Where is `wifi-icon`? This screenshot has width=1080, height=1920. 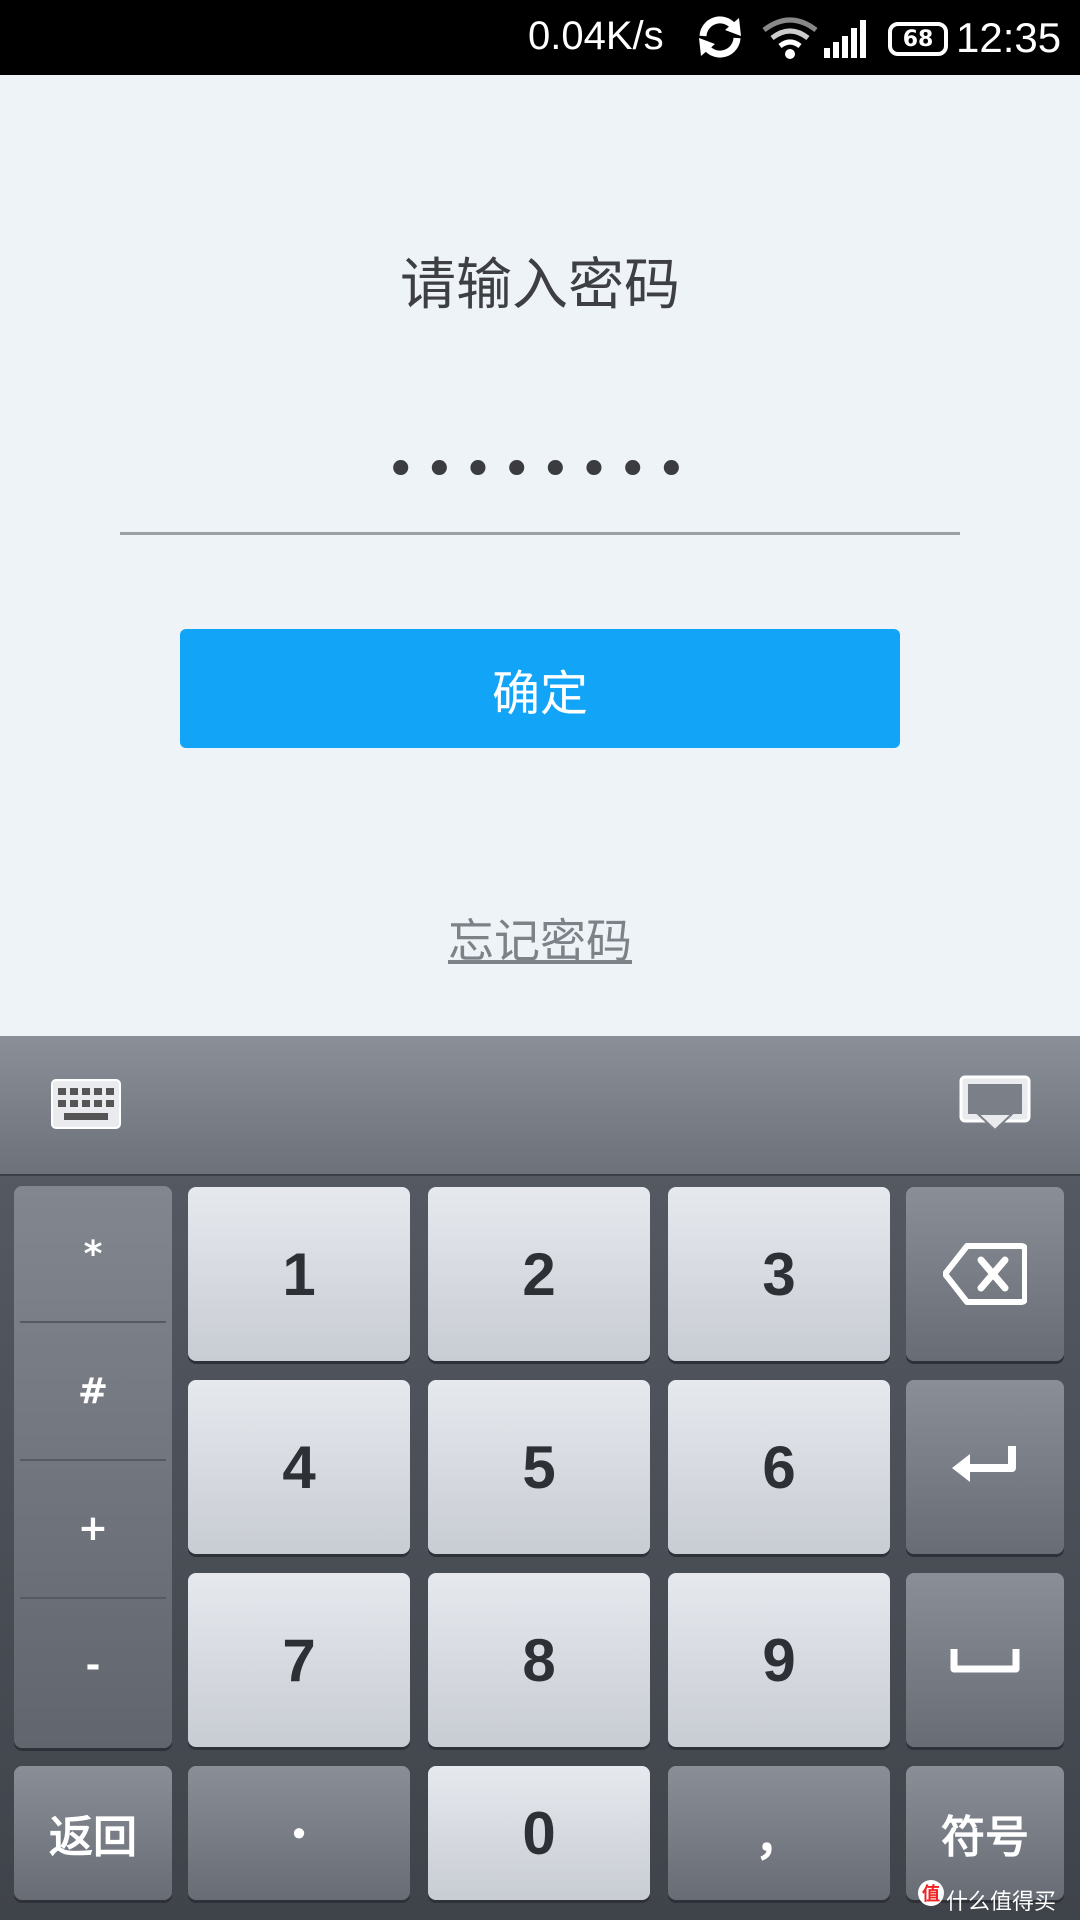 wifi-icon is located at coordinates (790, 38).